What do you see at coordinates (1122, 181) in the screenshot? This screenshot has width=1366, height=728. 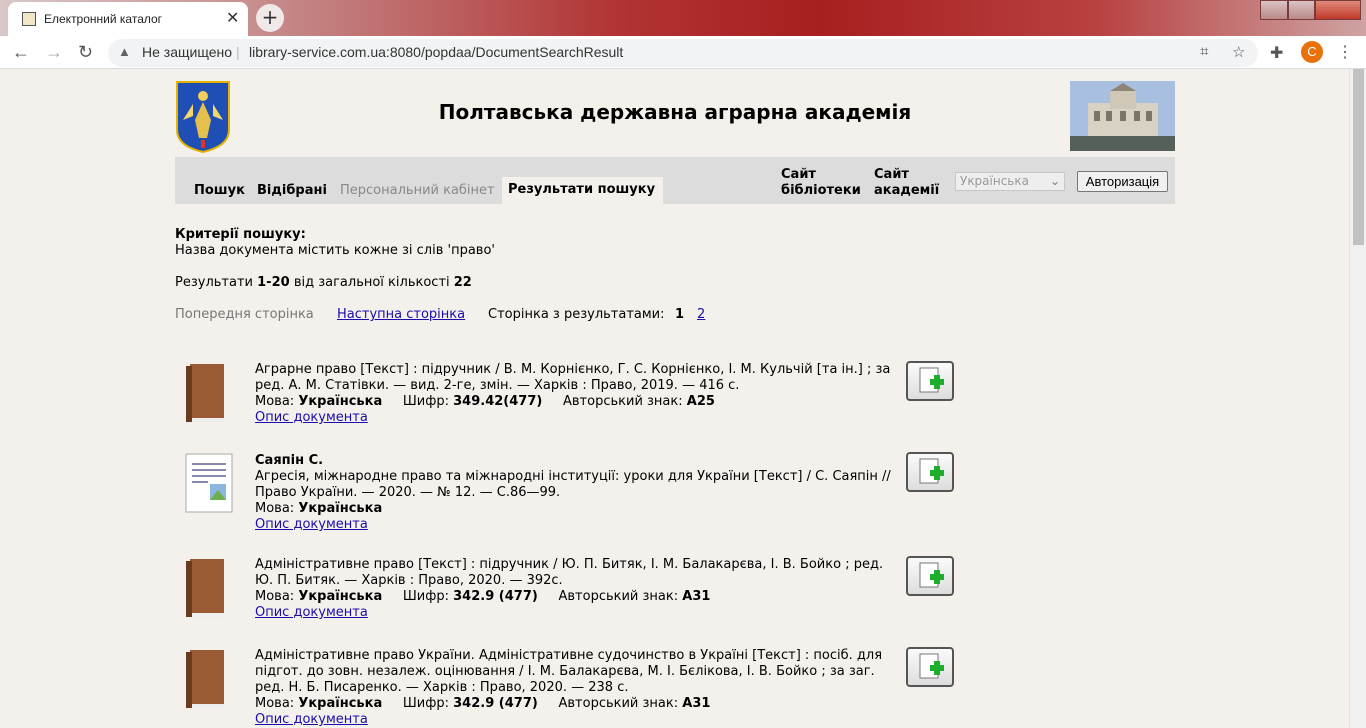 I see `auth-button: Авторизація` at bounding box center [1122, 181].